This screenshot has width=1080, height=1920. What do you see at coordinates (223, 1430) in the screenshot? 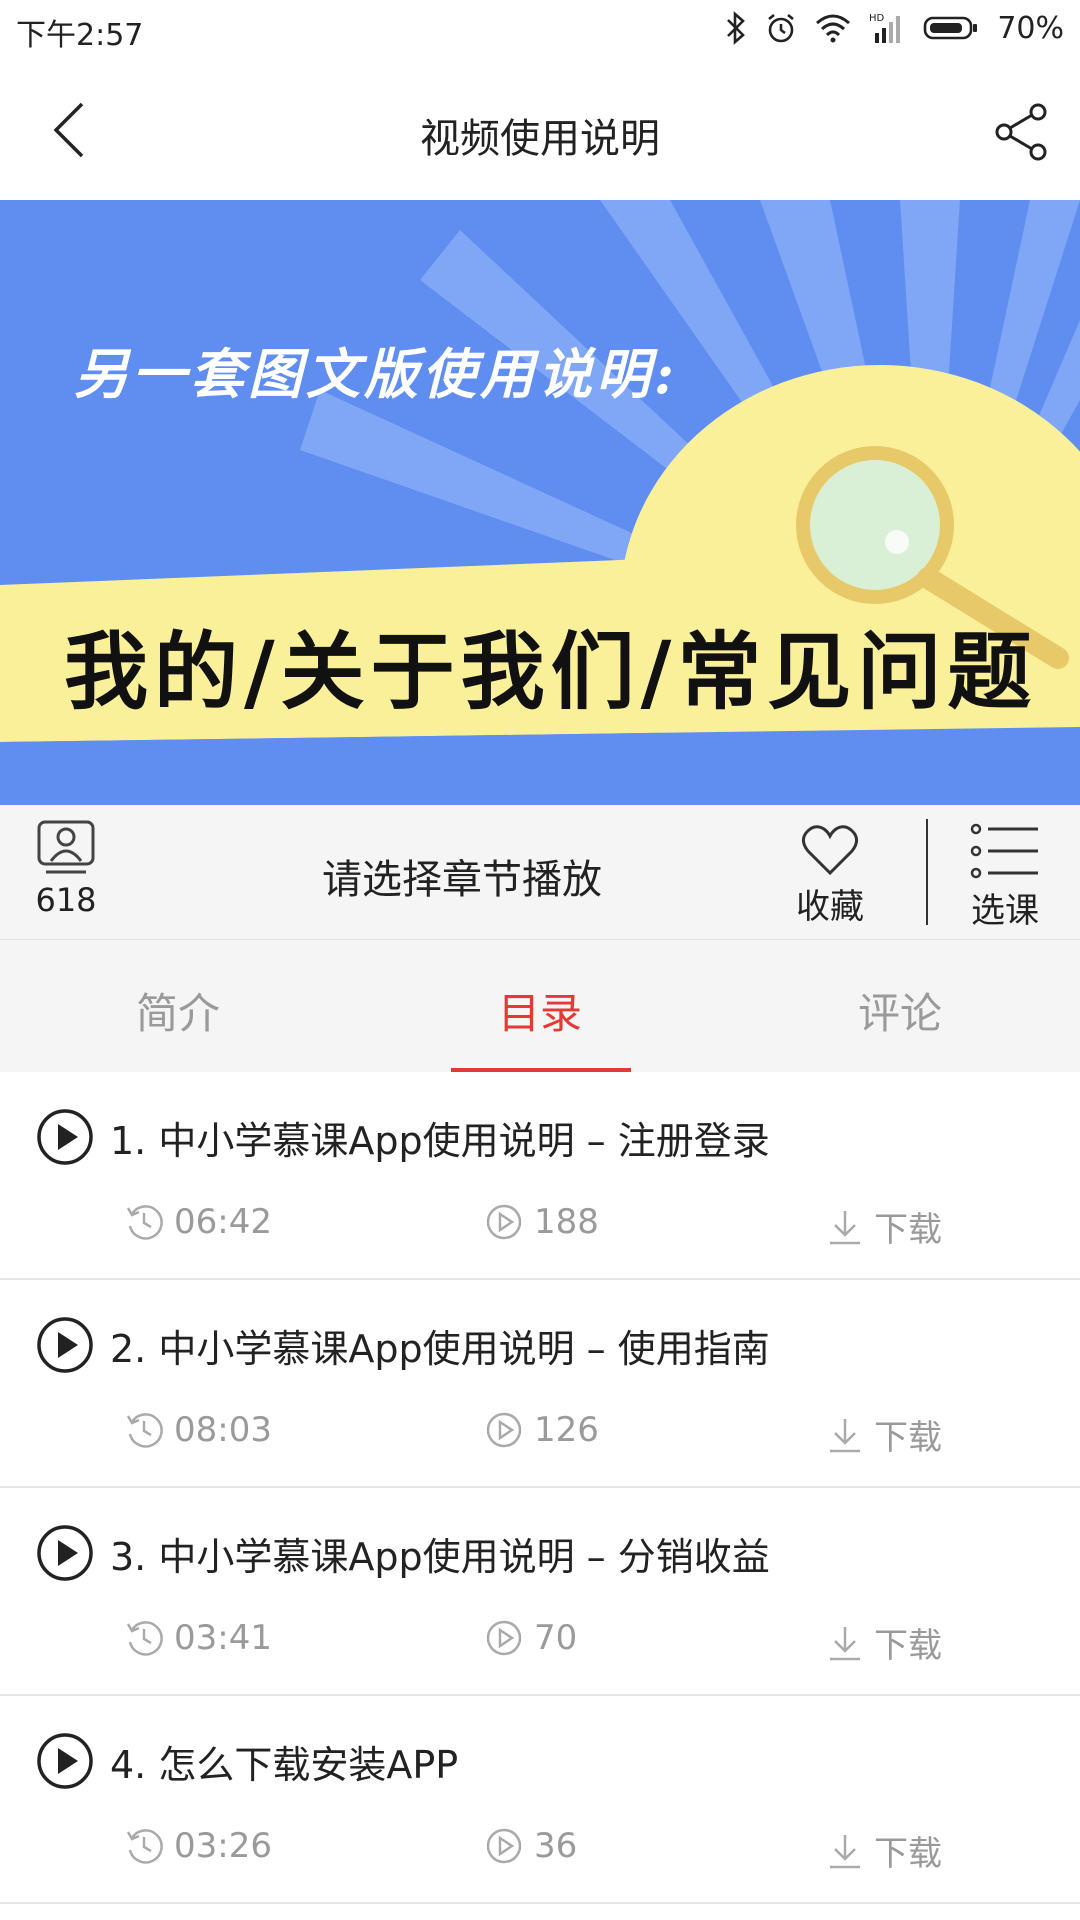
I see `duration-value: 08:03` at bounding box center [223, 1430].